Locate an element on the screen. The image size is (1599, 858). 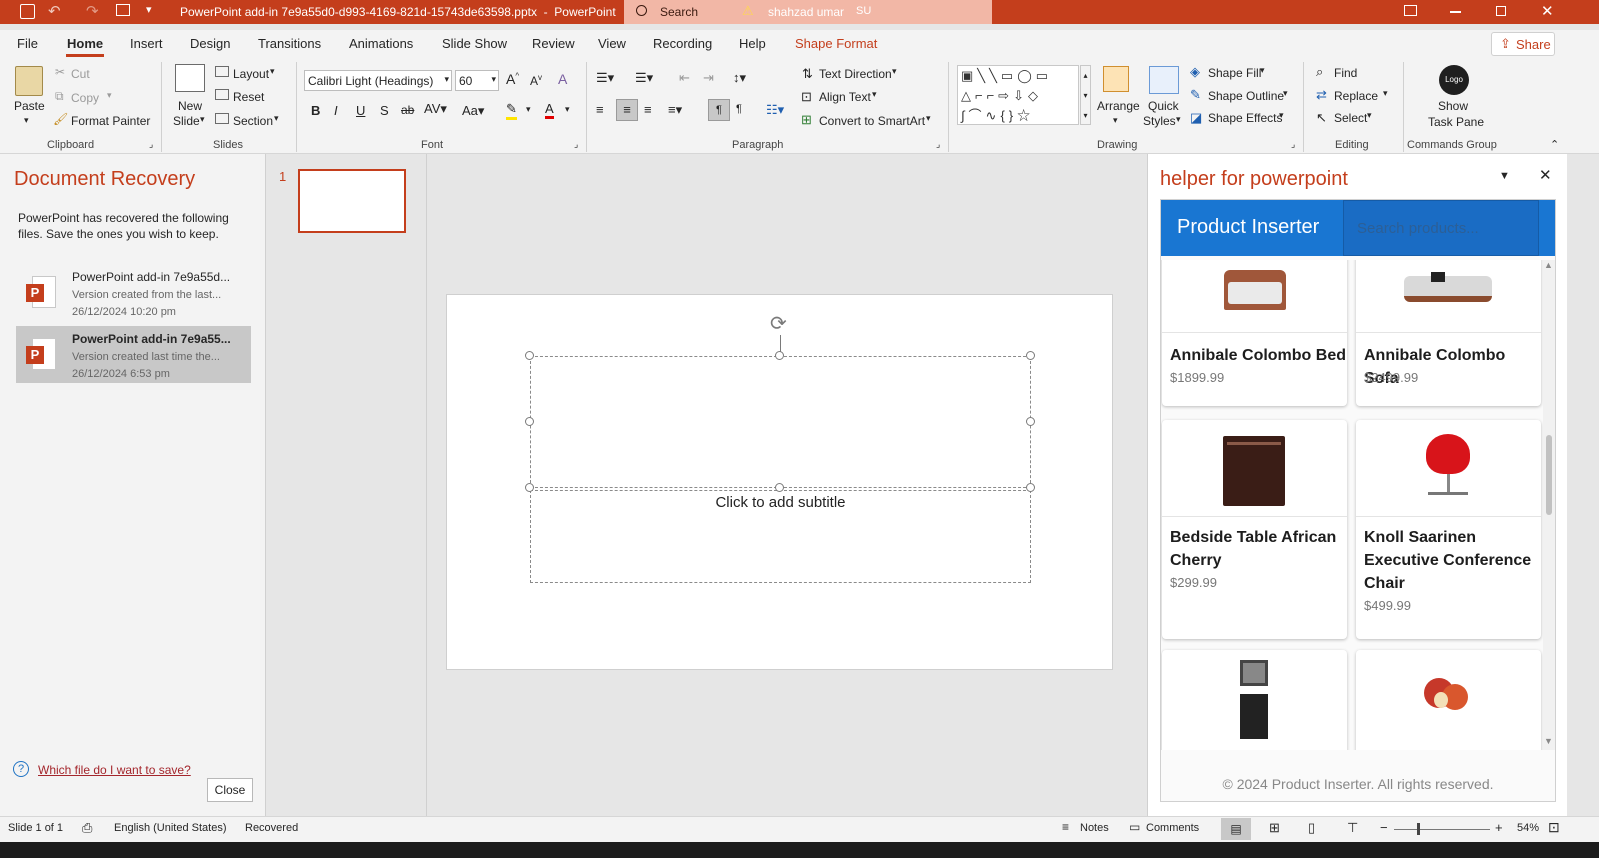
zoom-slider is located at coordinates (1442, 829).